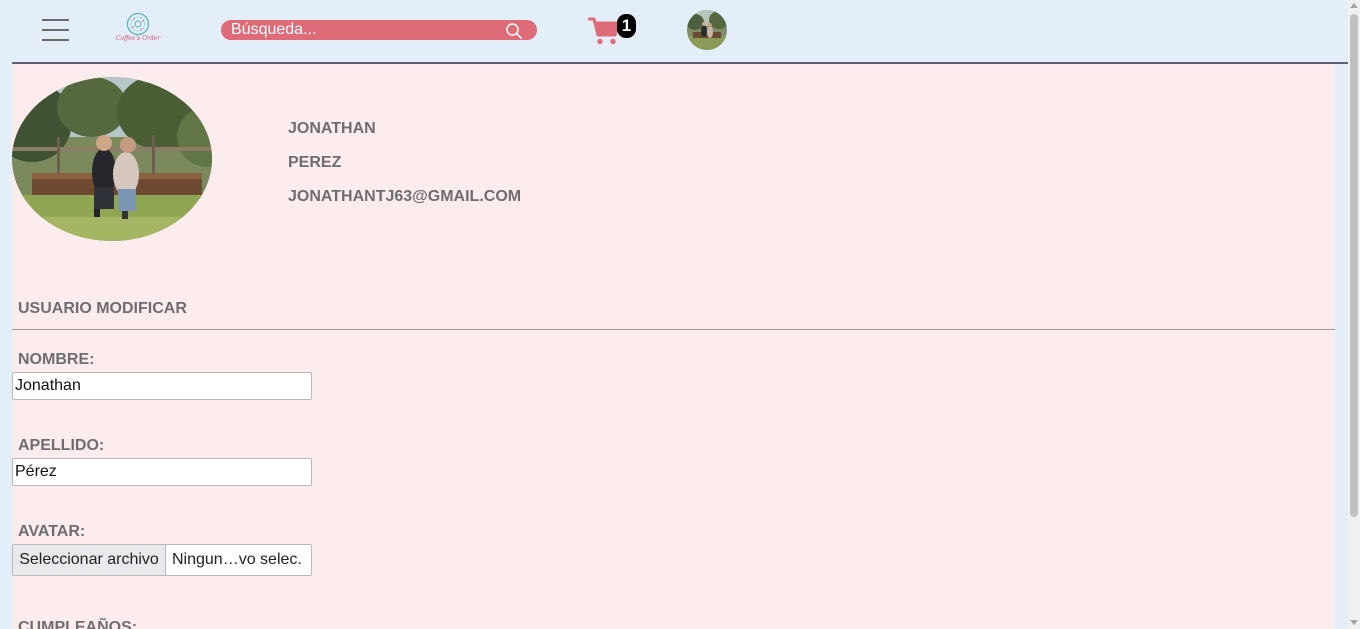 Image resolution: width=1360 pixels, height=629 pixels. What do you see at coordinates (514, 31) in the screenshot?
I see `search-icon` at bounding box center [514, 31].